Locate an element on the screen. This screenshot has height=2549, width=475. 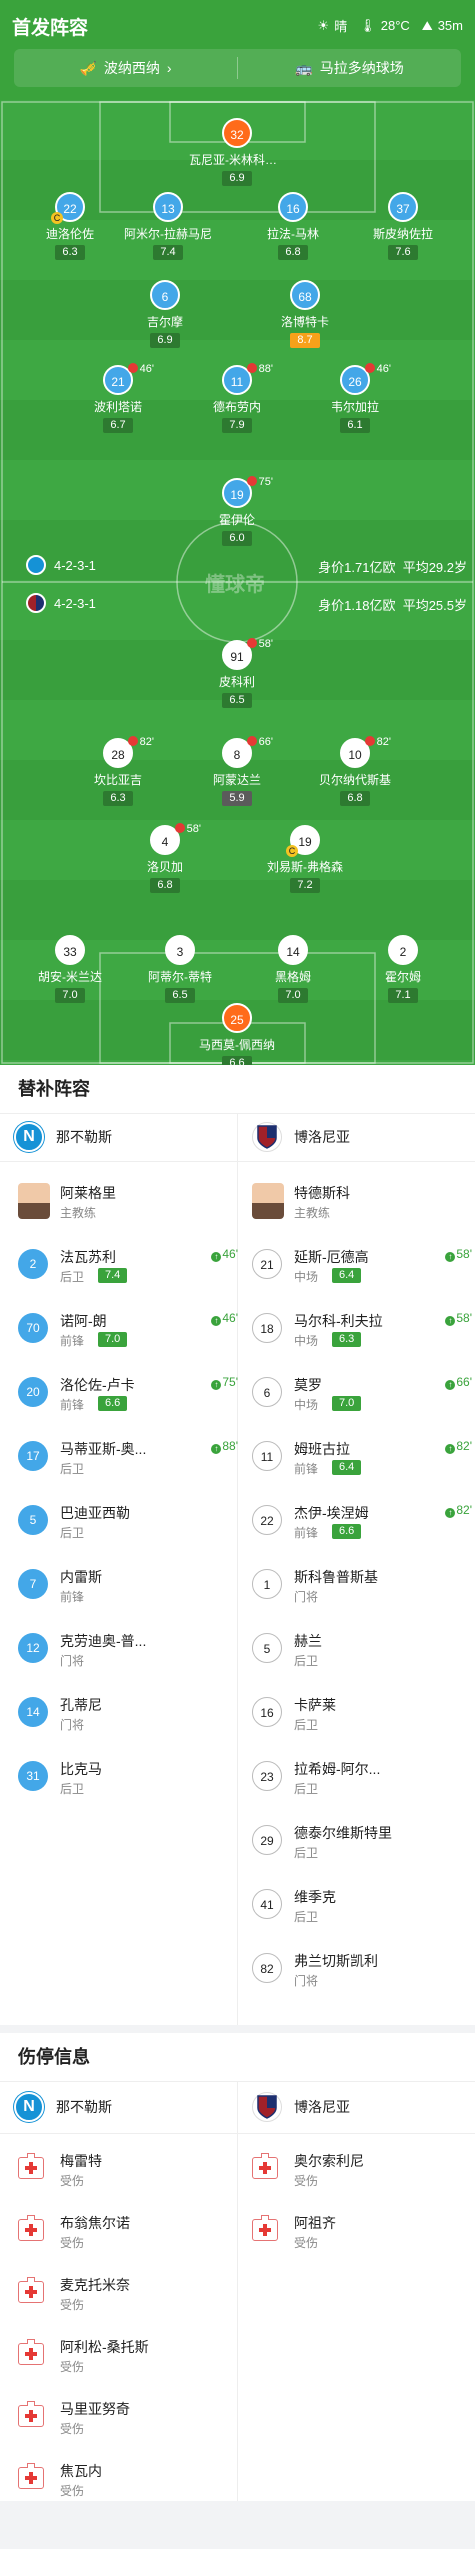
substitute-entry: 6 莫罗 中场 7.0 ↑ 66' is located at coordinates (362, 1395).